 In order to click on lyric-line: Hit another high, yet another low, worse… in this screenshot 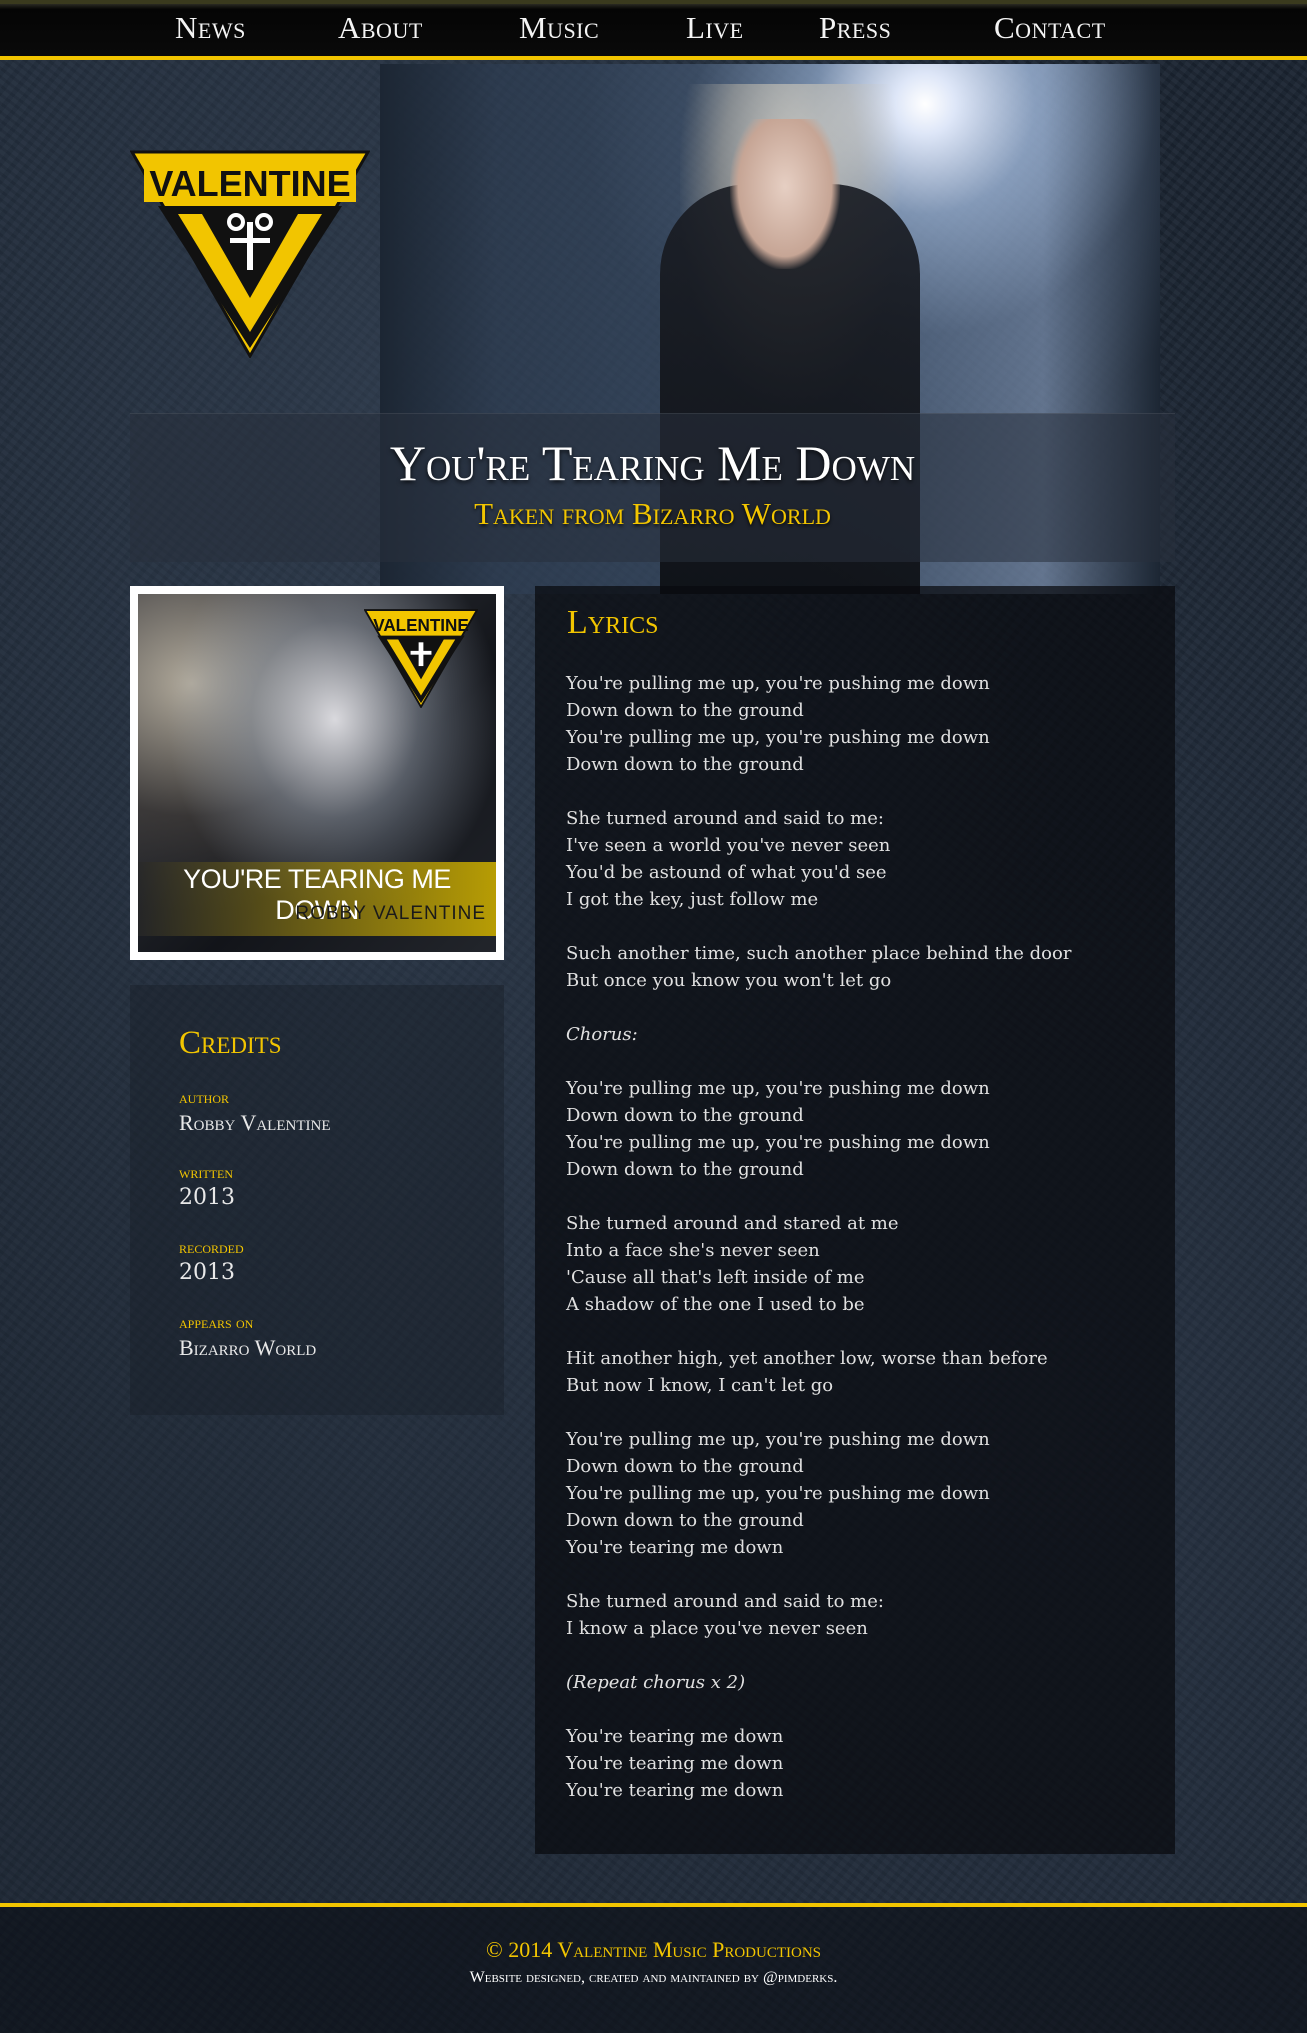, I will do `click(807, 1358)`.